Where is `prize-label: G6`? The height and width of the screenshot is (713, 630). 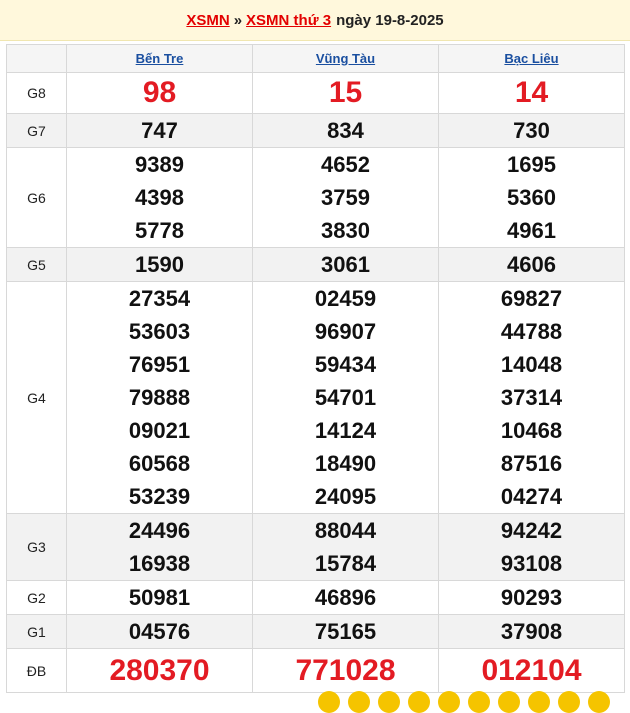
prize-label: G6 is located at coordinates (36, 197).